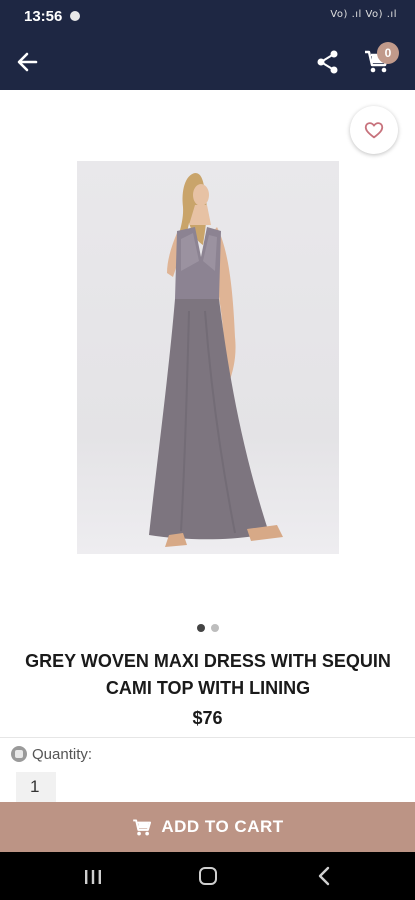  Describe the element at coordinates (207, 737) in the screenshot. I see `divider` at that location.